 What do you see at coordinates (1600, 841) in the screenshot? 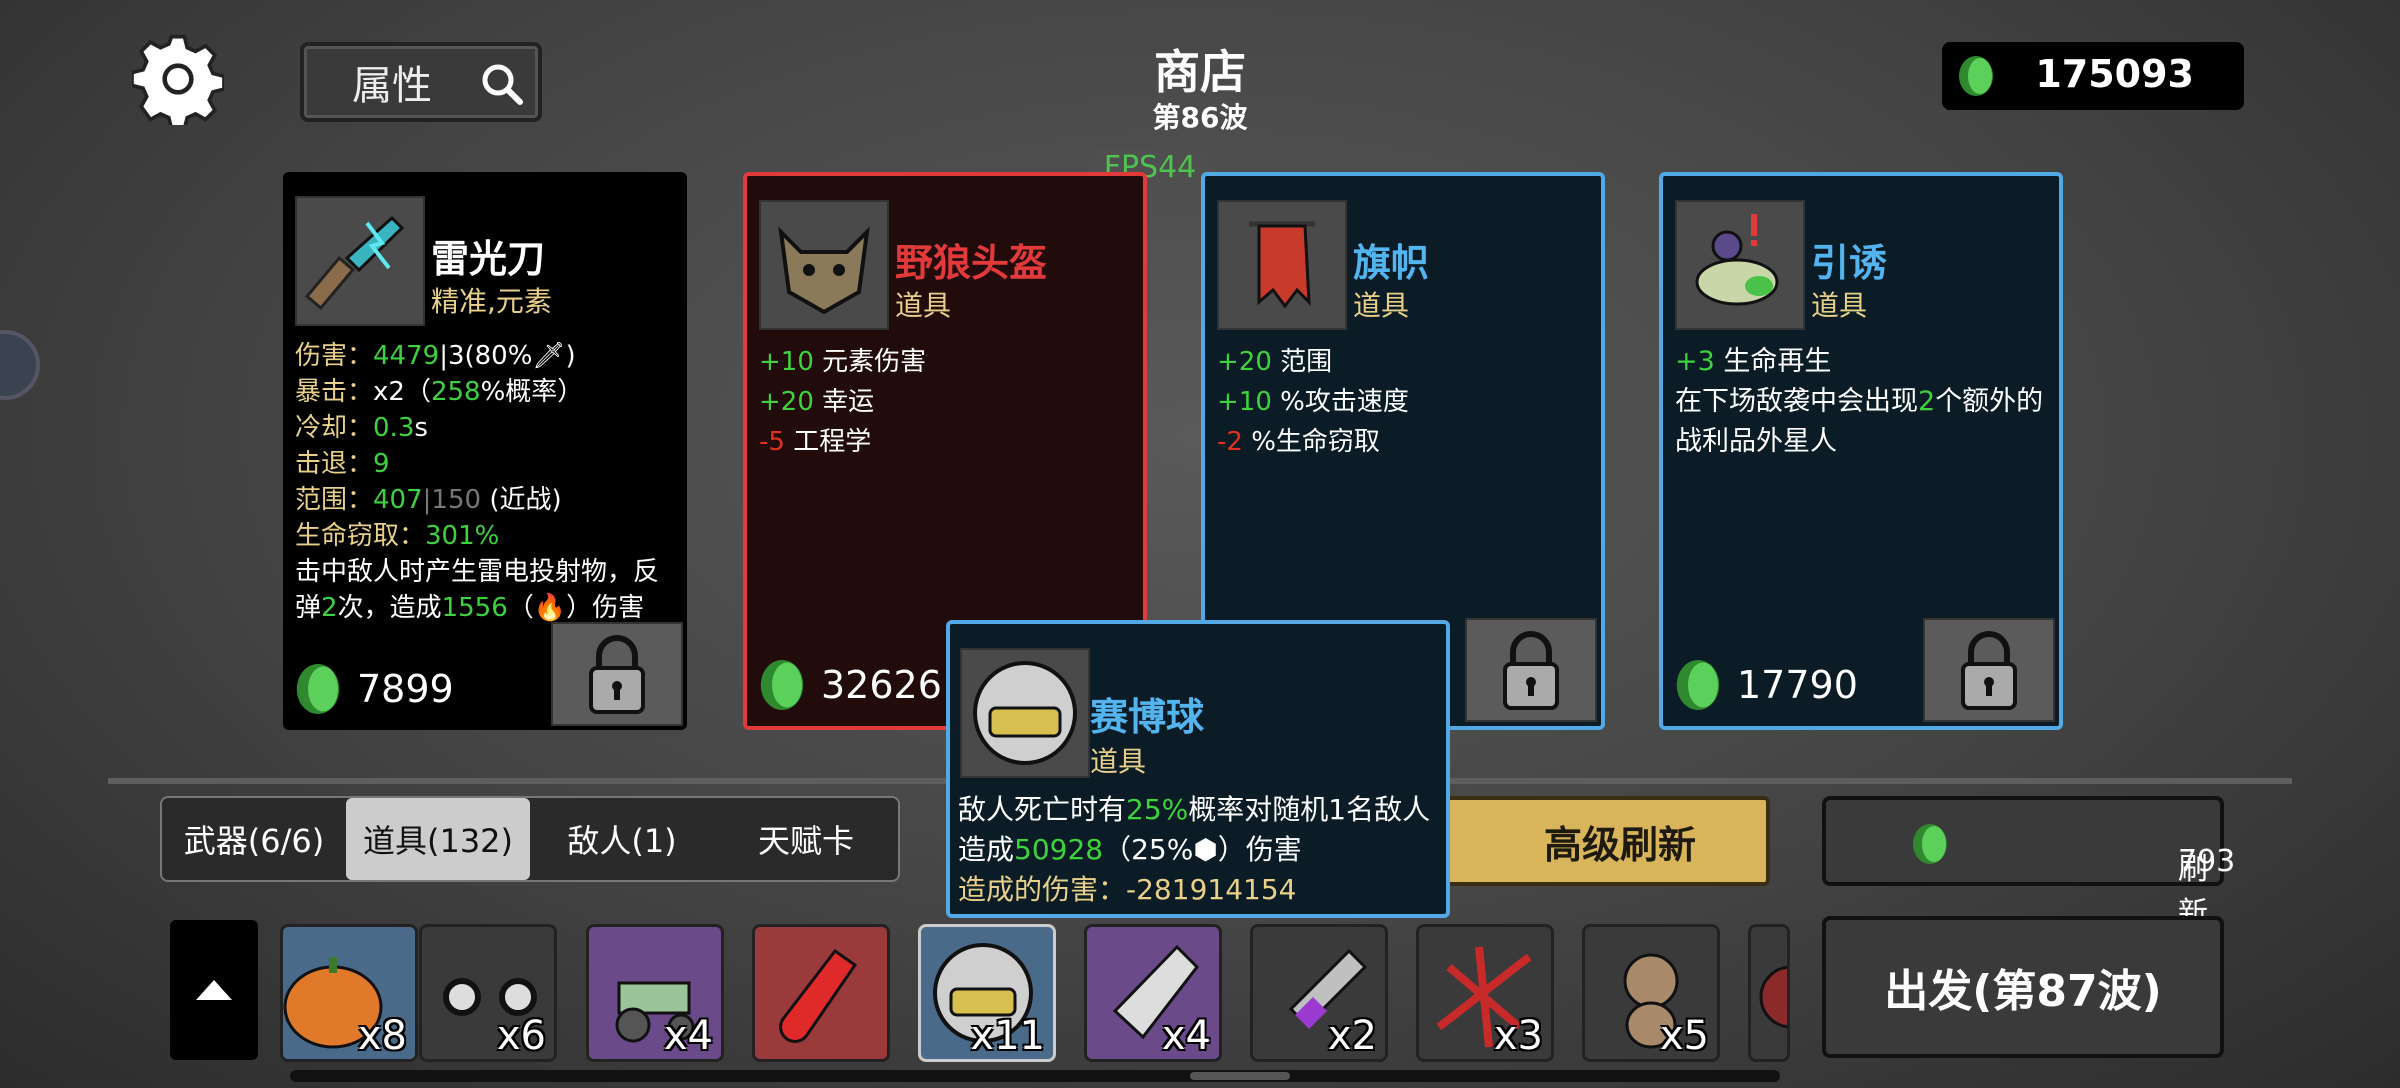
I see `advanced-refresh-button: 高级刷新` at bounding box center [1600, 841].